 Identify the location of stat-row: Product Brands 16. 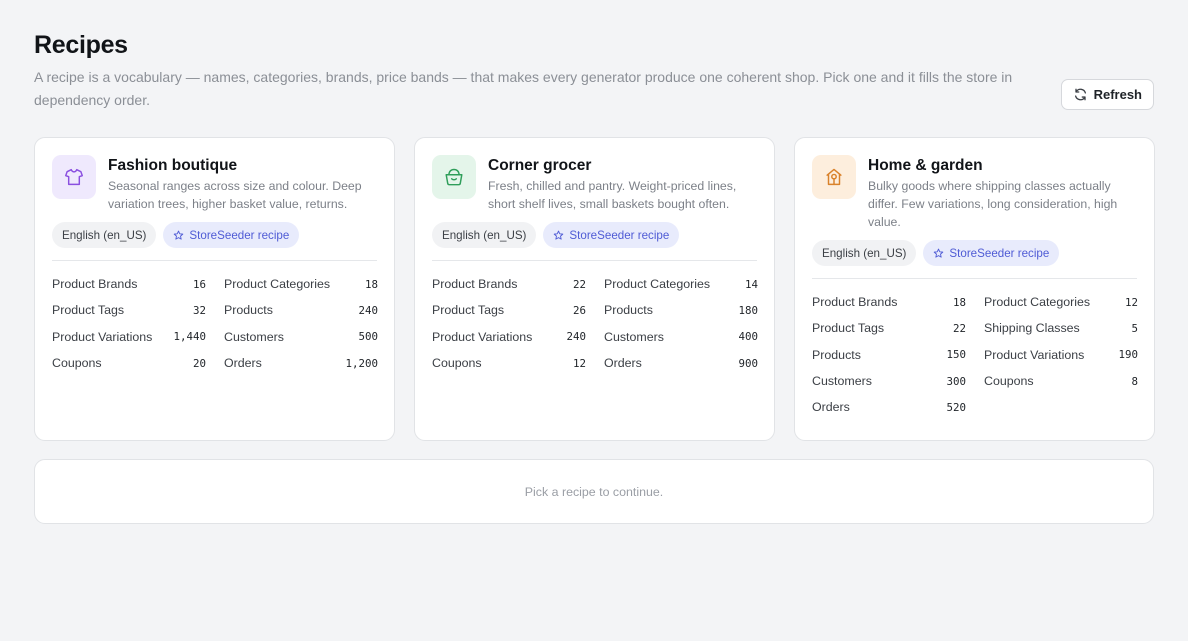
(129, 284).